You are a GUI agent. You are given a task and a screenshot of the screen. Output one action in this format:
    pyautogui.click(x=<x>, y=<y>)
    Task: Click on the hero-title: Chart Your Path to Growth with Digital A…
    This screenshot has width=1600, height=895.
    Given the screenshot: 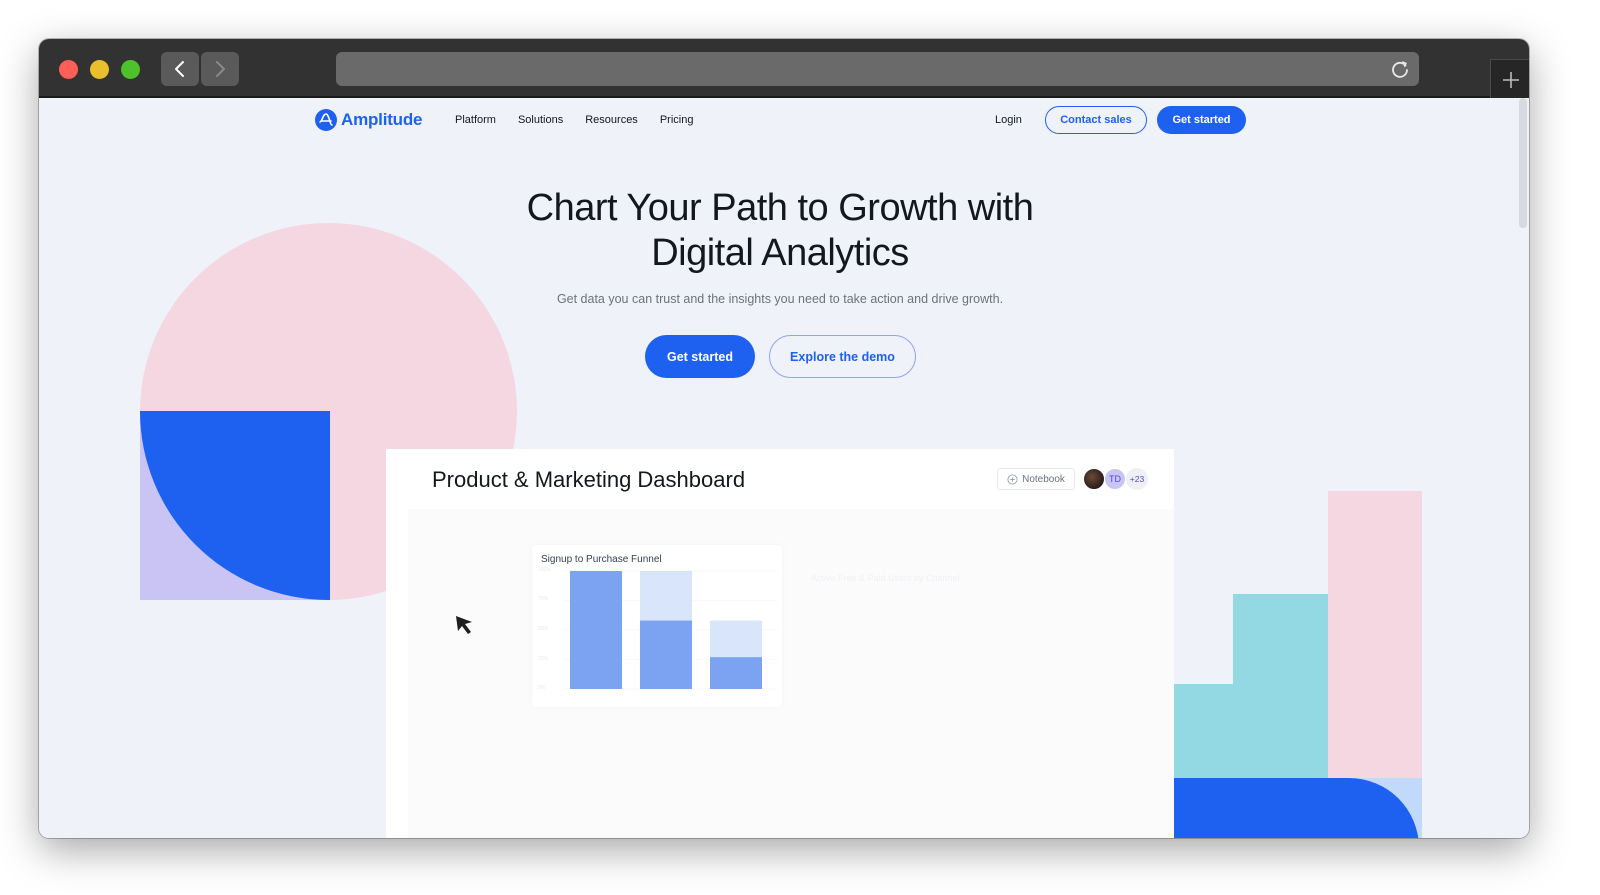 What is the action you would take?
    pyautogui.click(x=780, y=231)
    